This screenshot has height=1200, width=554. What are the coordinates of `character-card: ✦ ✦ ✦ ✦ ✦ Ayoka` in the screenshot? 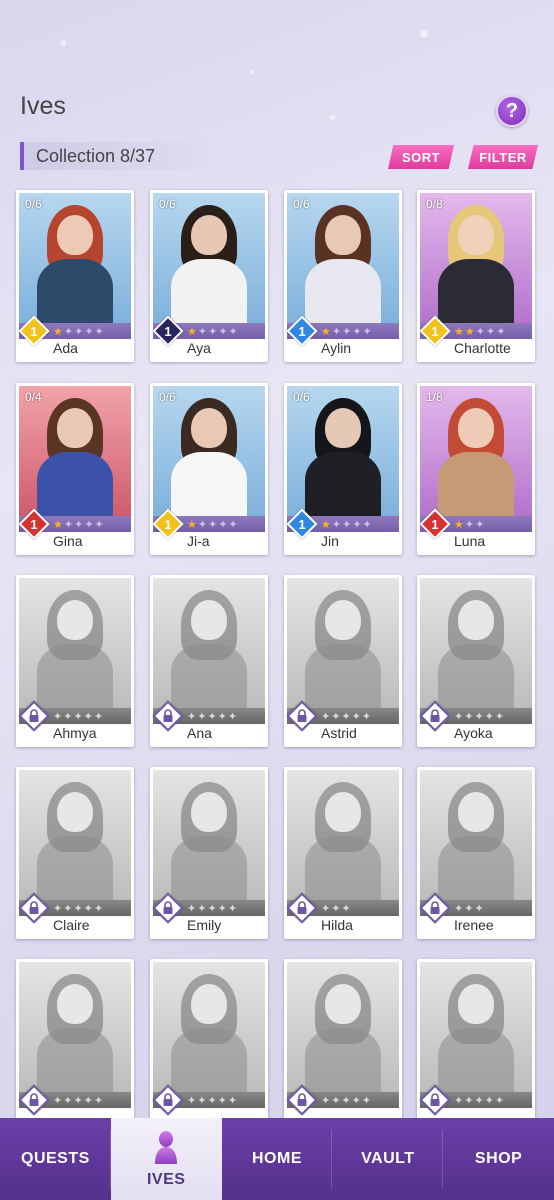 It's located at (476, 661).